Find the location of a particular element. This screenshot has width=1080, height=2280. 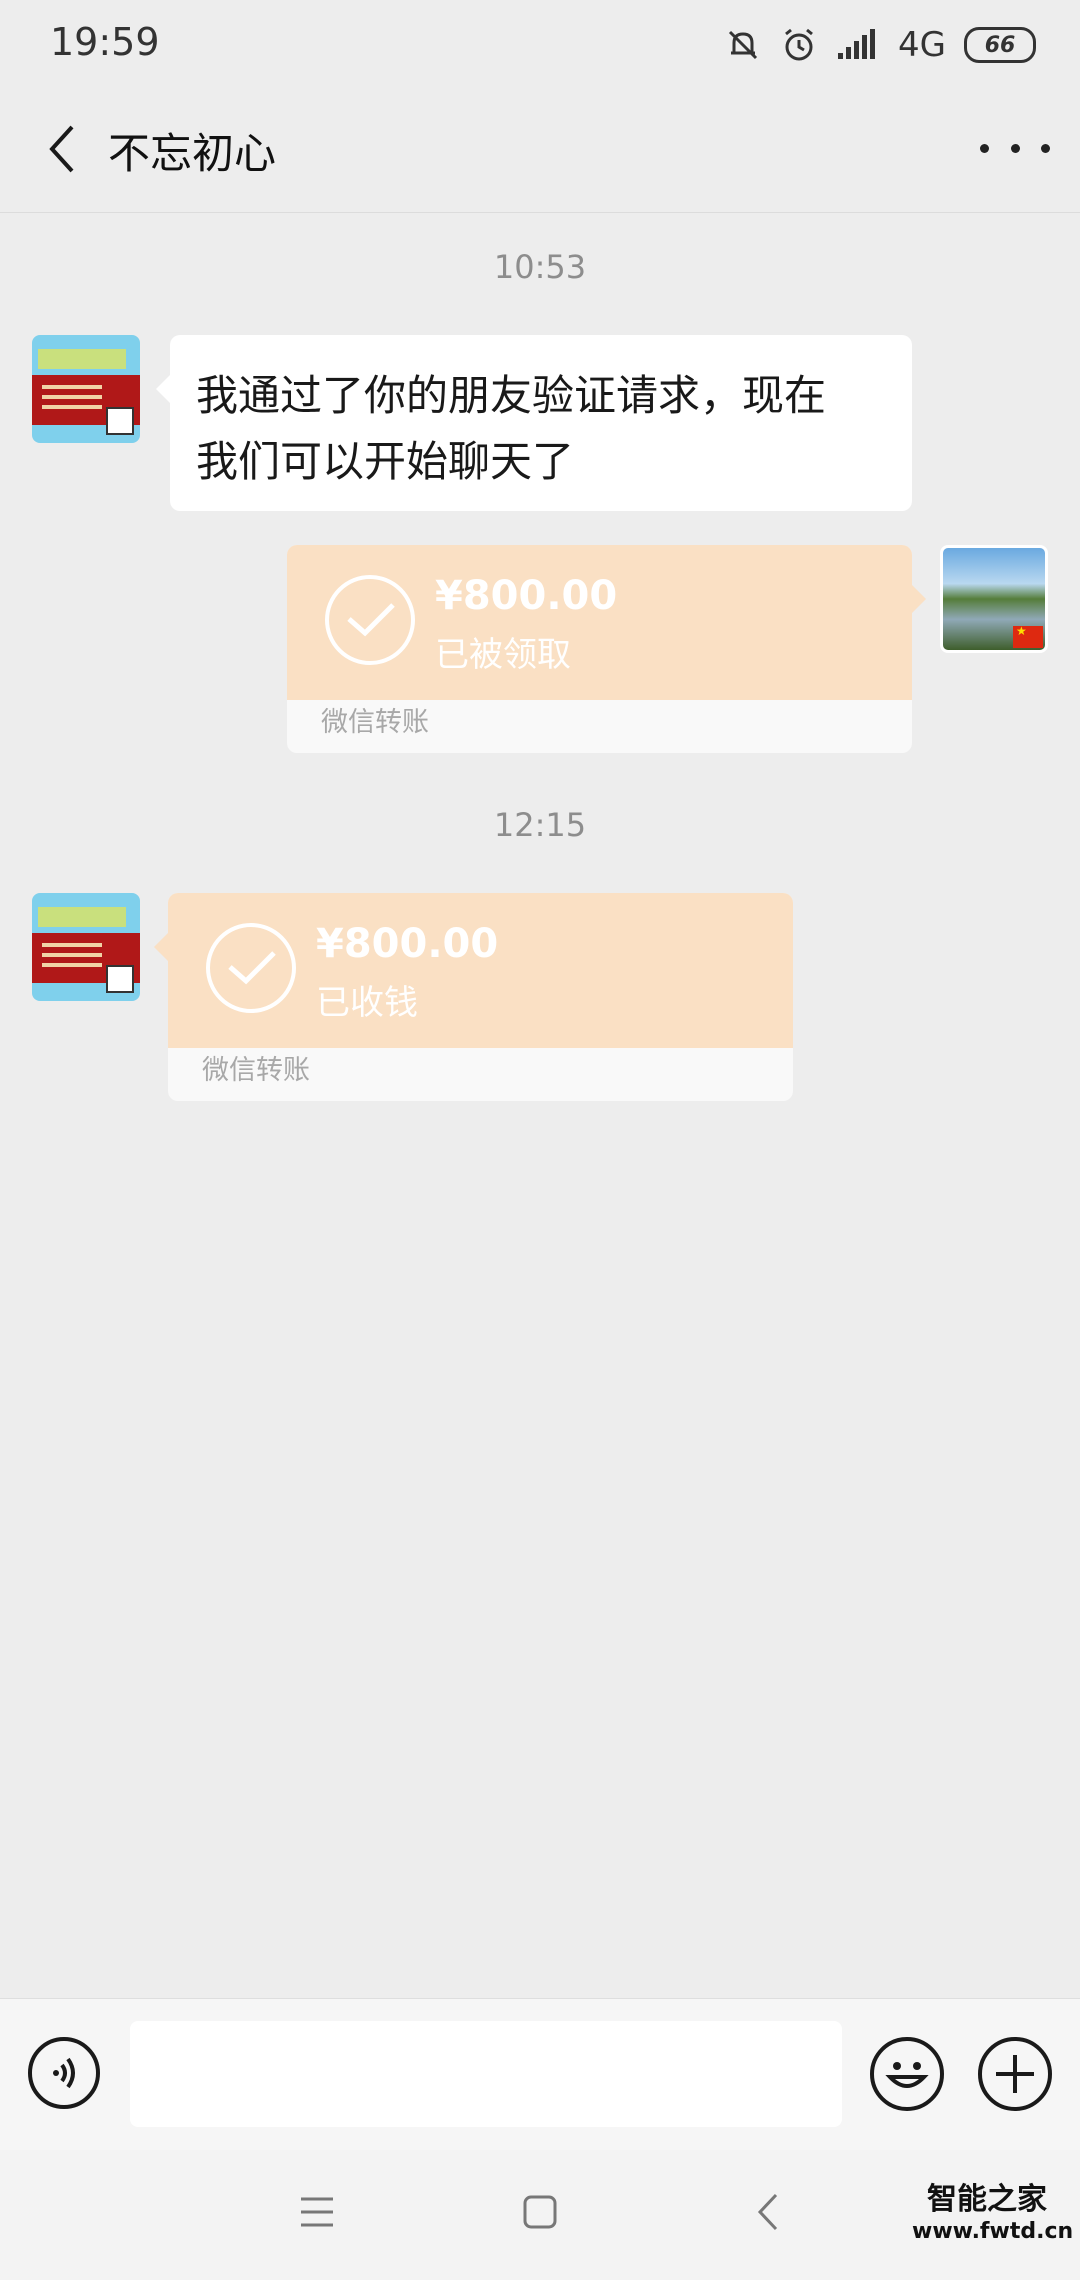

nav-menu-button is located at coordinates (317, 2214).